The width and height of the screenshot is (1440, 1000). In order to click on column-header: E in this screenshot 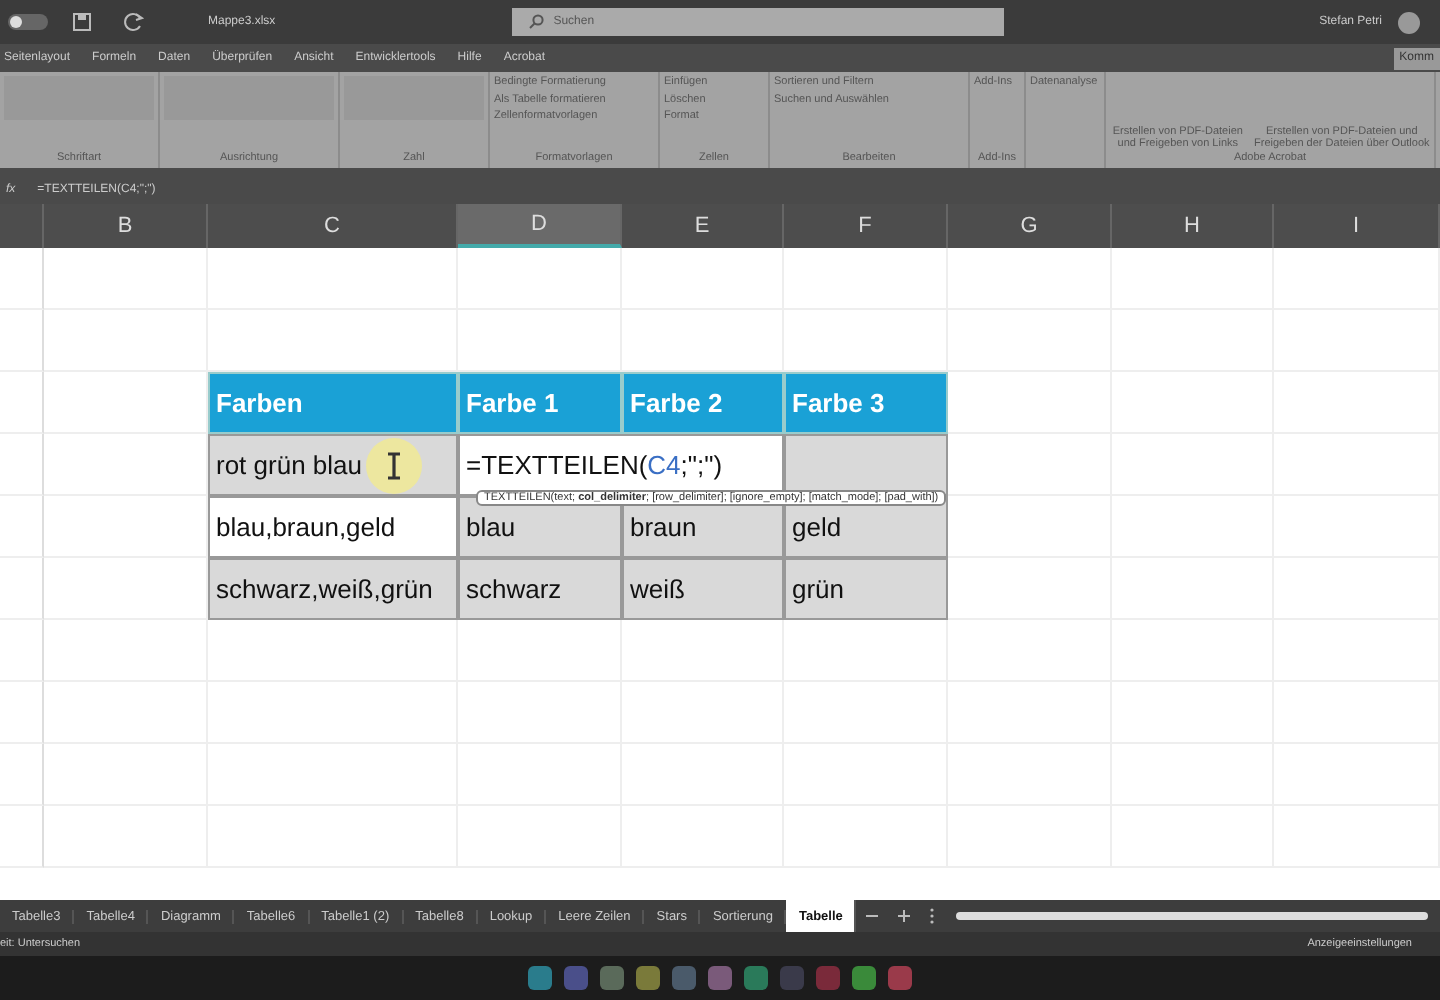, I will do `click(703, 226)`.